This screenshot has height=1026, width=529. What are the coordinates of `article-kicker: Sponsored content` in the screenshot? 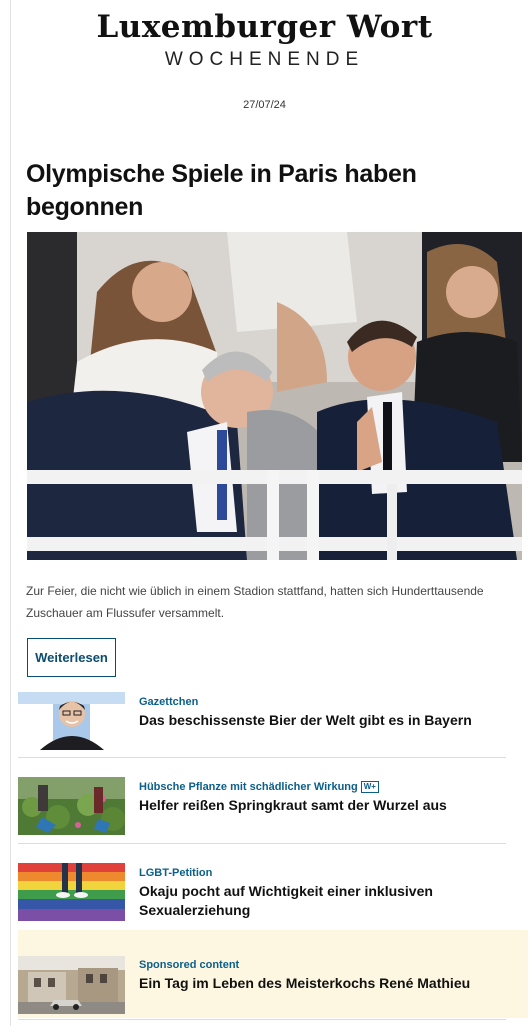 It's located at (189, 965).